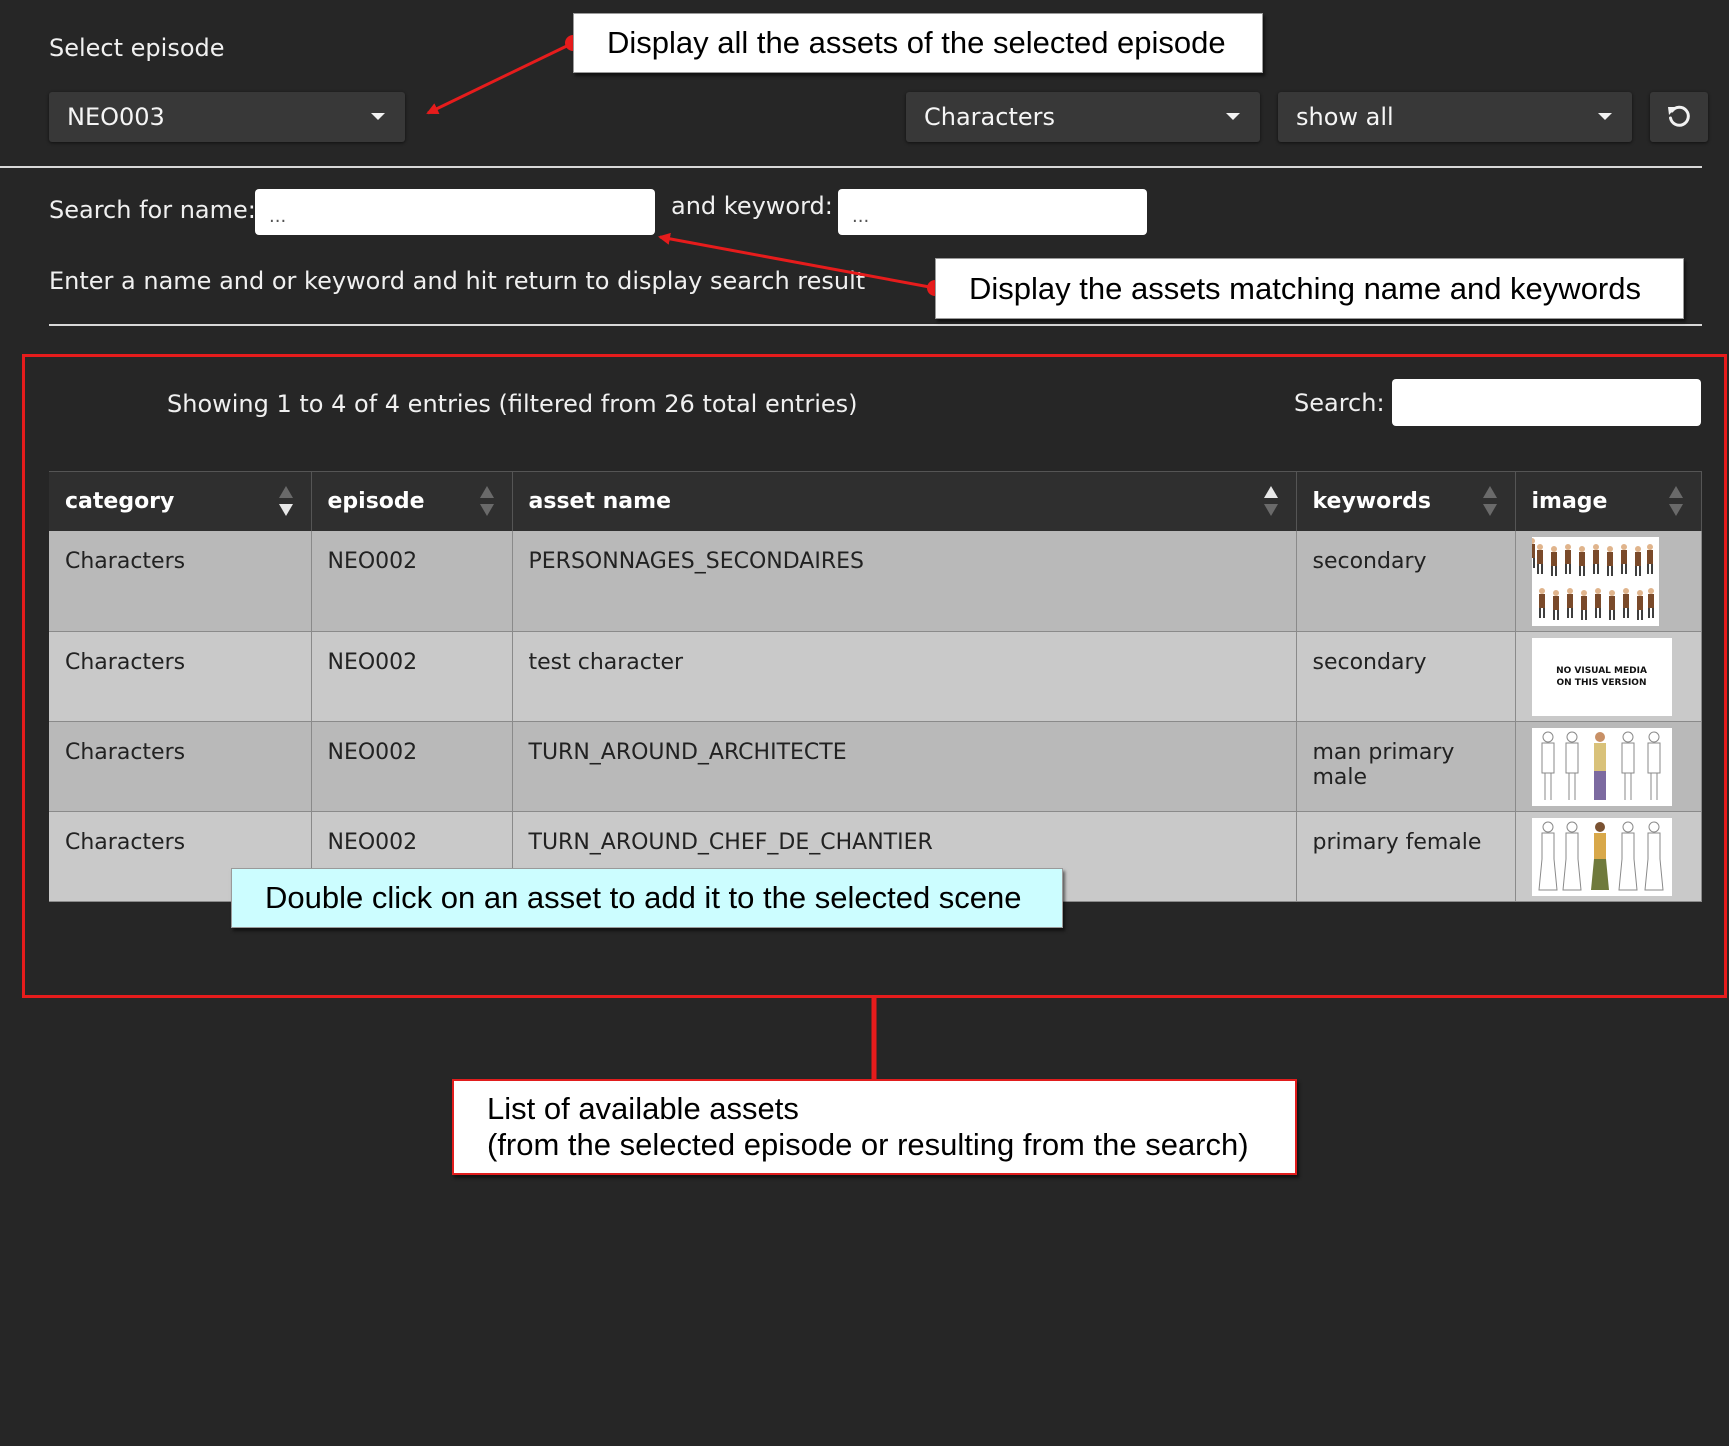  I want to click on filter-mode-value: show all, so click(1345, 117).